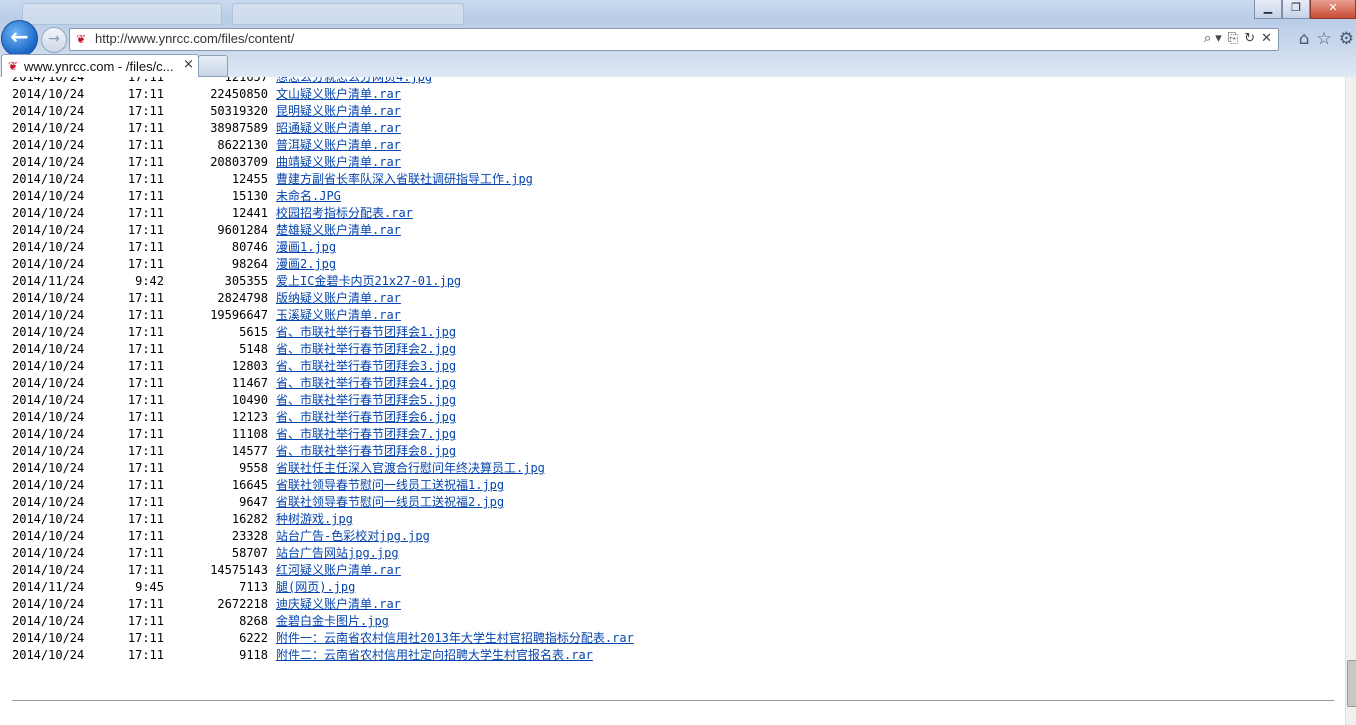 The image size is (1356, 725). What do you see at coordinates (366, 332) in the screenshot?
I see `file-link: 省、市联社举行春节团拜会1.jpg` at bounding box center [366, 332].